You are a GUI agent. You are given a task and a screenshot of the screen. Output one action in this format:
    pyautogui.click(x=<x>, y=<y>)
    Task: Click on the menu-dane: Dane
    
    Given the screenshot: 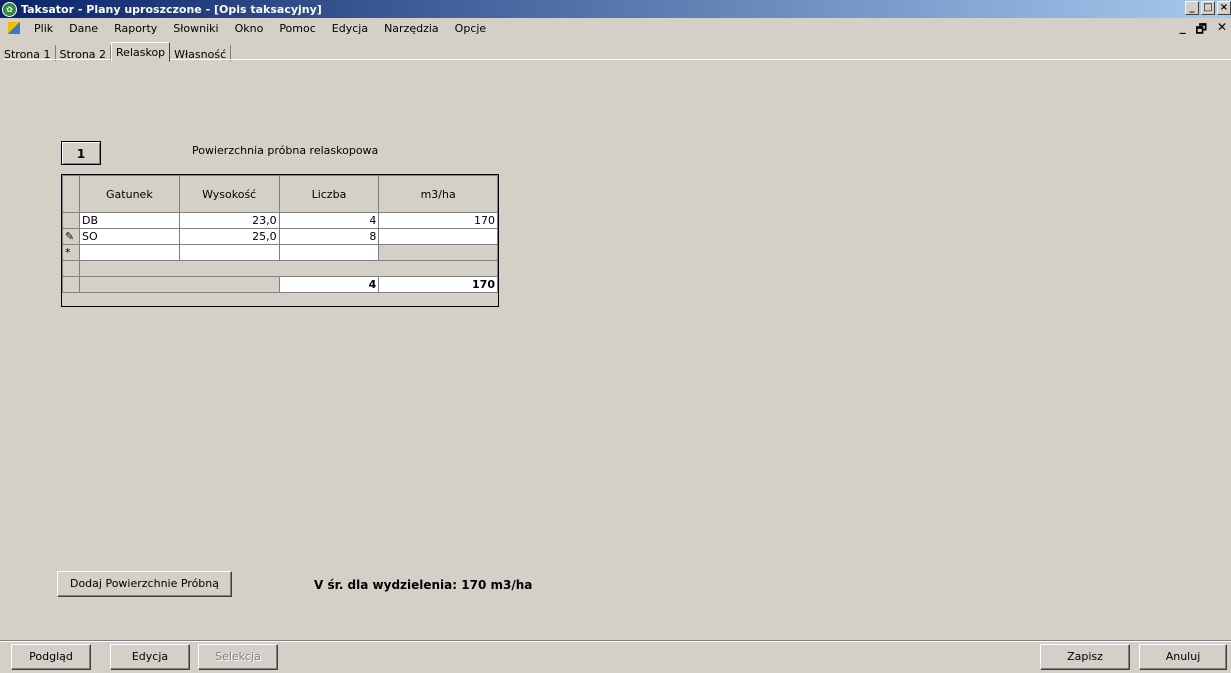 What is the action you would take?
    pyautogui.click(x=83, y=28)
    